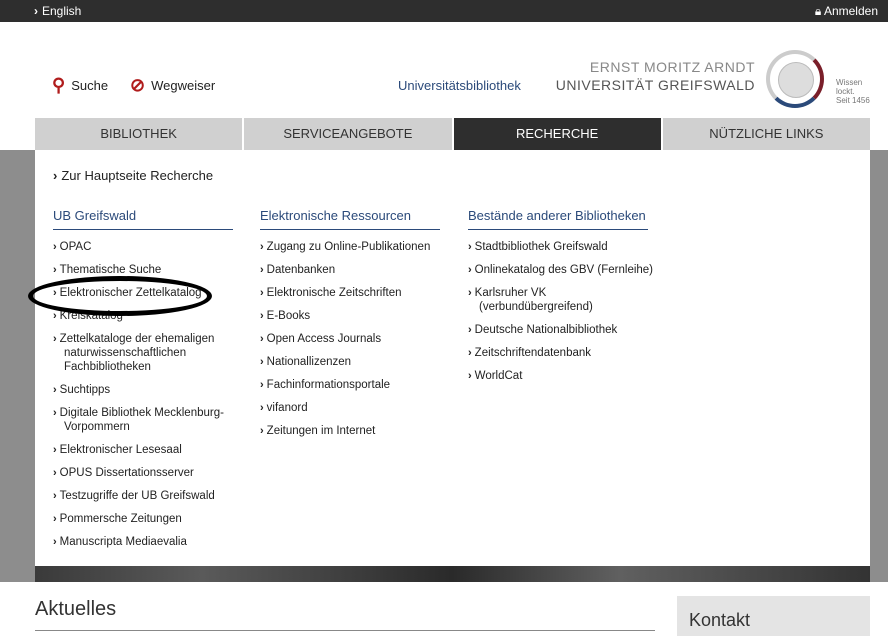 The image size is (888, 636). I want to click on language-switch: › English, so click(57, 11).